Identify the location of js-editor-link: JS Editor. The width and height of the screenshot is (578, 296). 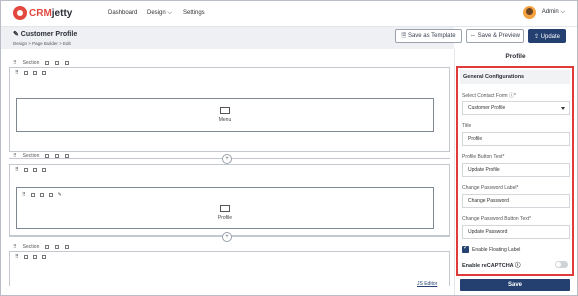
(427, 284).